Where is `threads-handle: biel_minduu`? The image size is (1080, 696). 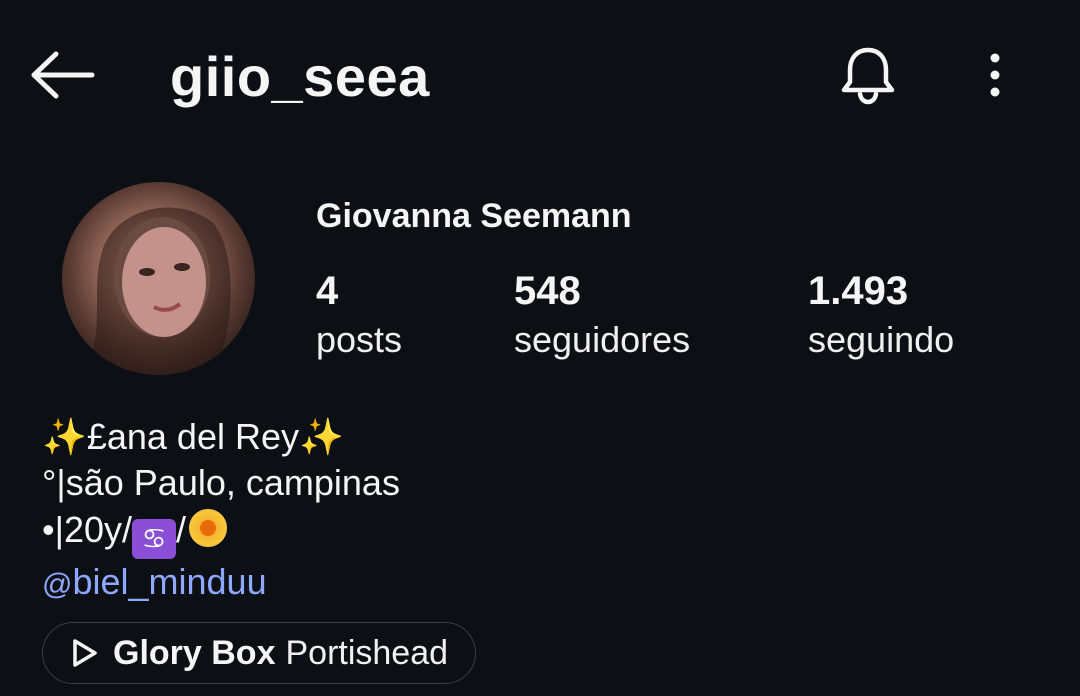
threads-handle: biel_minduu is located at coordinates (169, 581).